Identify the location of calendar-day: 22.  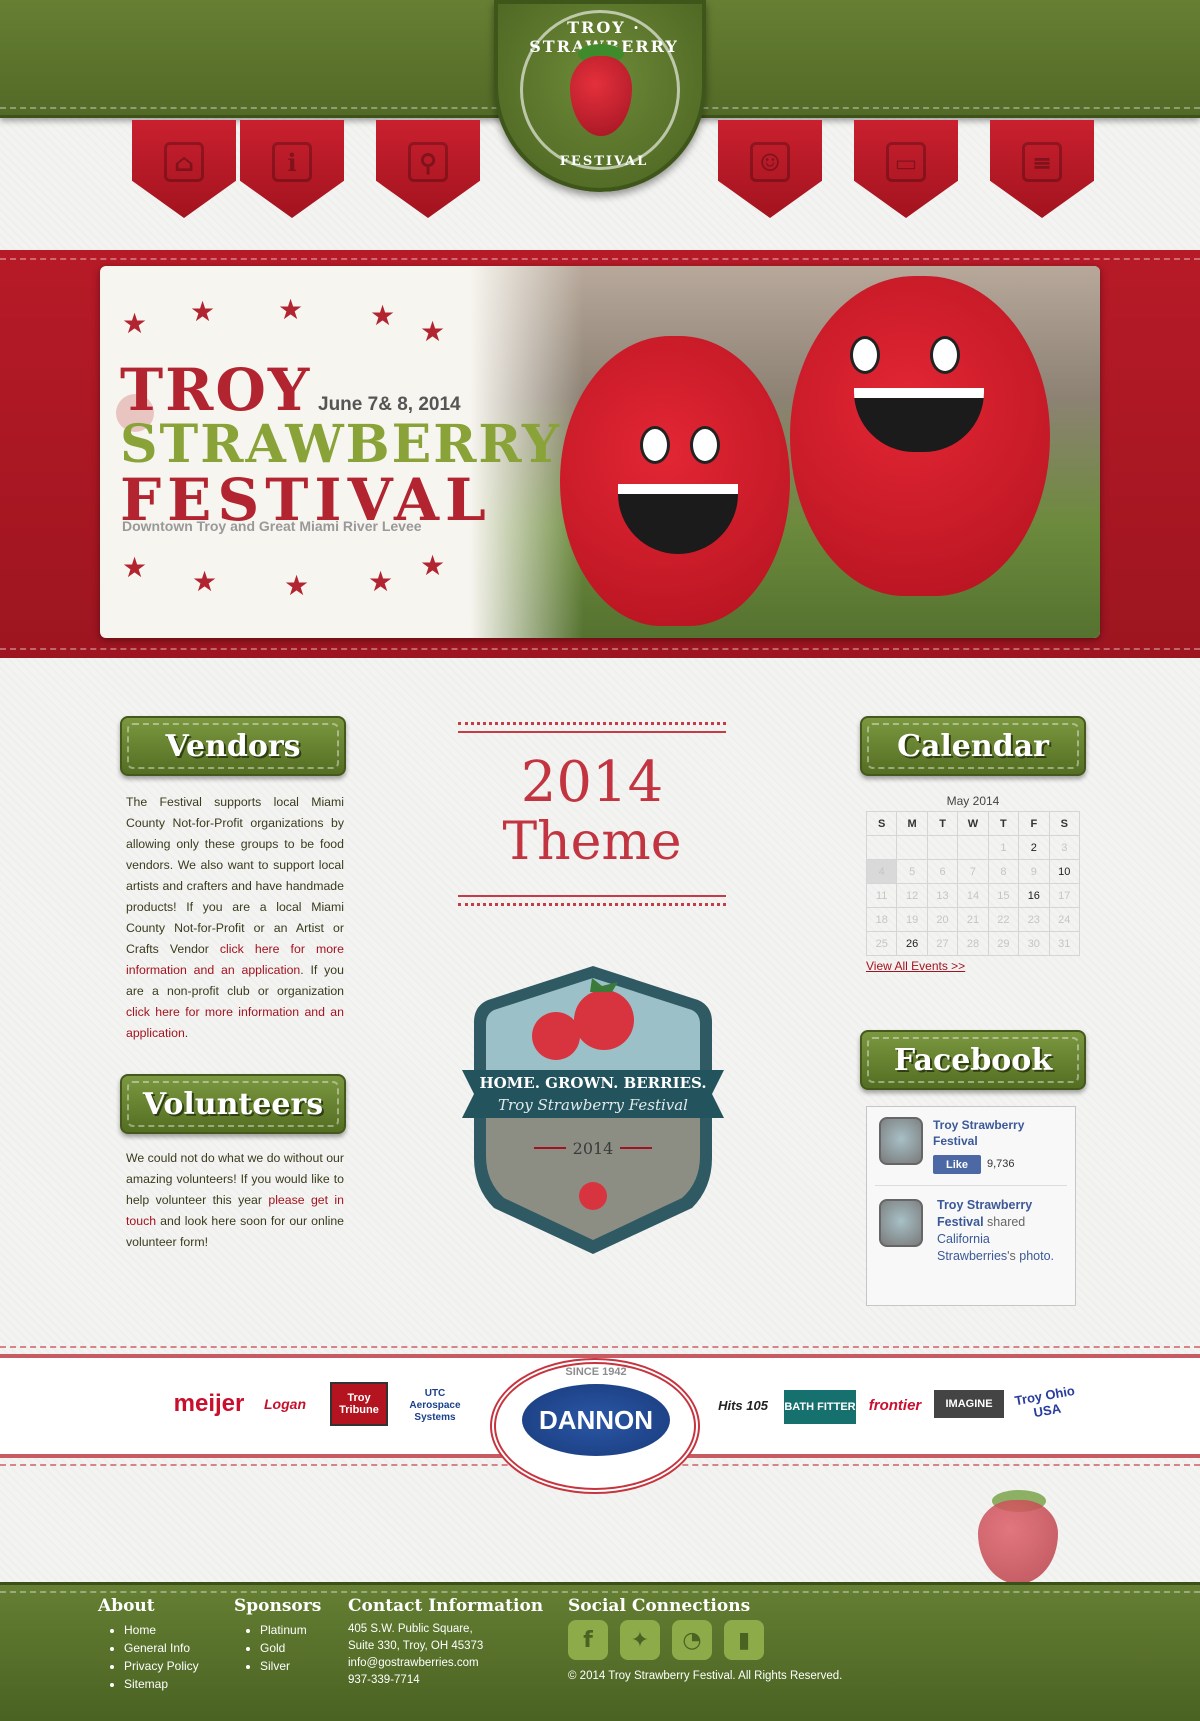
(1003, 919).